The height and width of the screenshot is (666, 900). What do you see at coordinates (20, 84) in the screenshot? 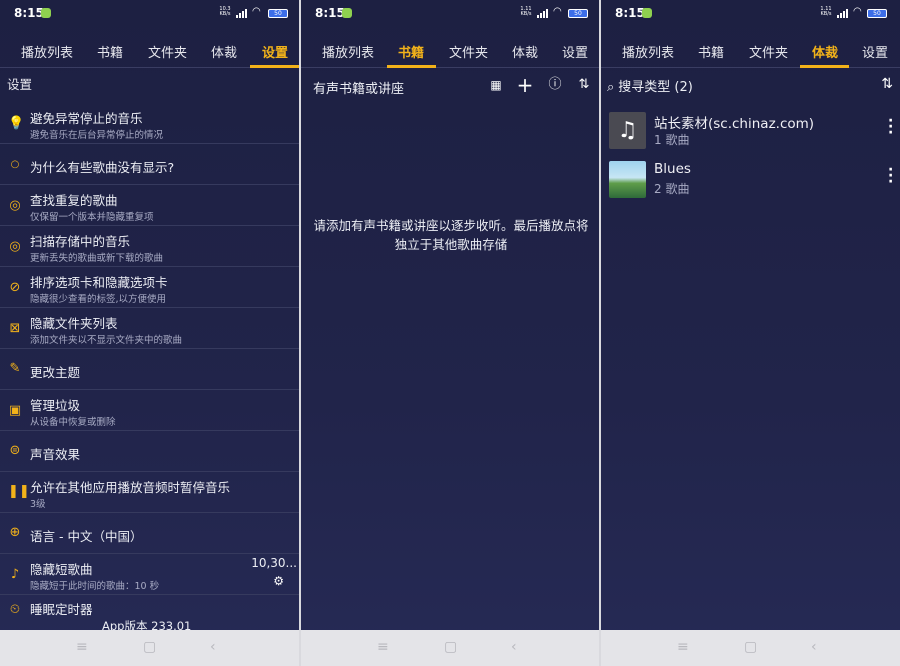
I see `page-title: 设置` at bounding box center [20, 84].